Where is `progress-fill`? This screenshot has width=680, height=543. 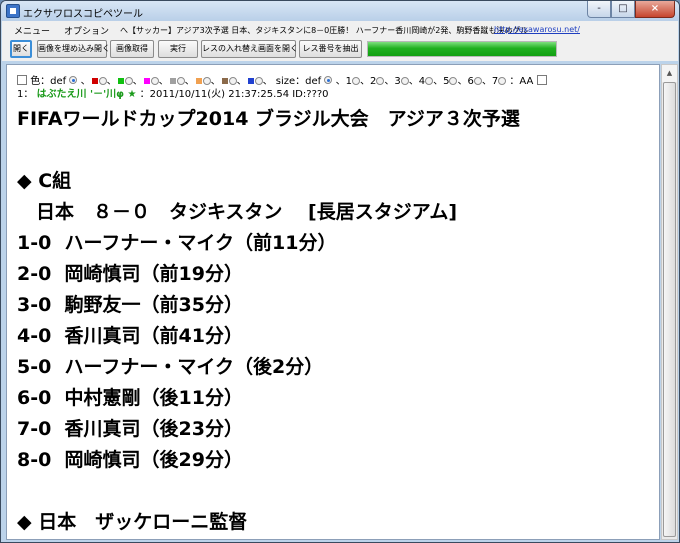 progress-fill is located at coordinates (462, 49).